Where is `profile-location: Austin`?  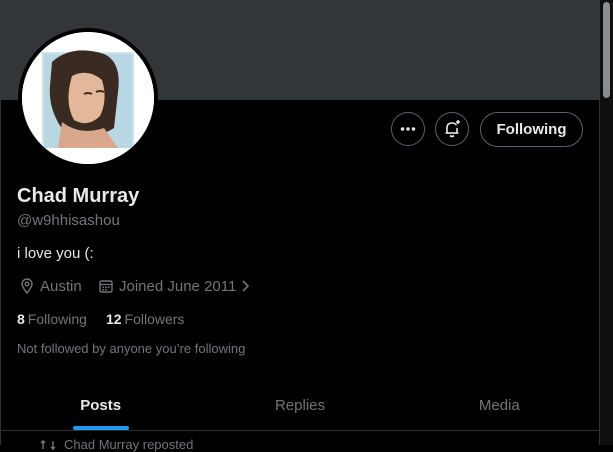 profile-location: Austin is located at coordinates (50, 286).